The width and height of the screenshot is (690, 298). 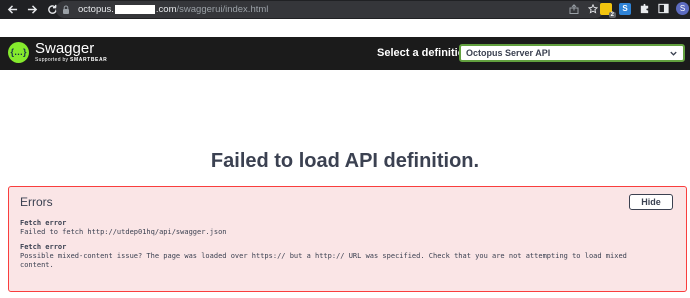 I want to click on profile-initial: S, so click(x=682, y=8).